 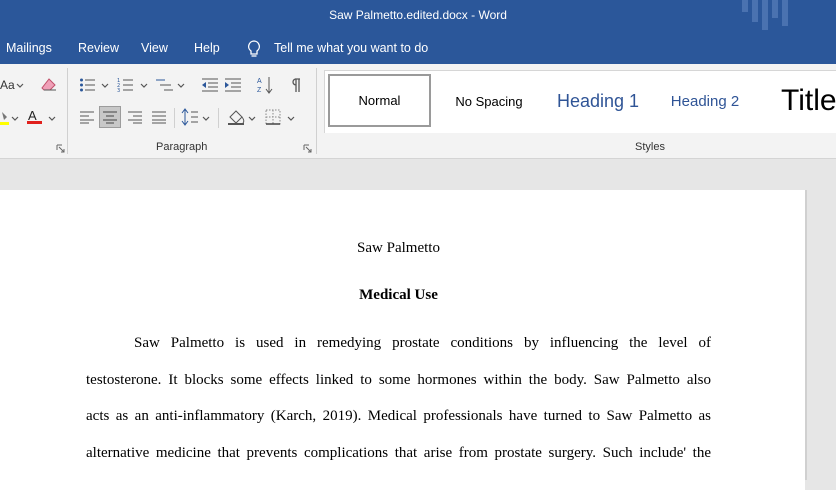 What do you see at coordinates (765, 15) in the screenshot?
I see `title-bar-decoration` at bounding box center [765, 15].